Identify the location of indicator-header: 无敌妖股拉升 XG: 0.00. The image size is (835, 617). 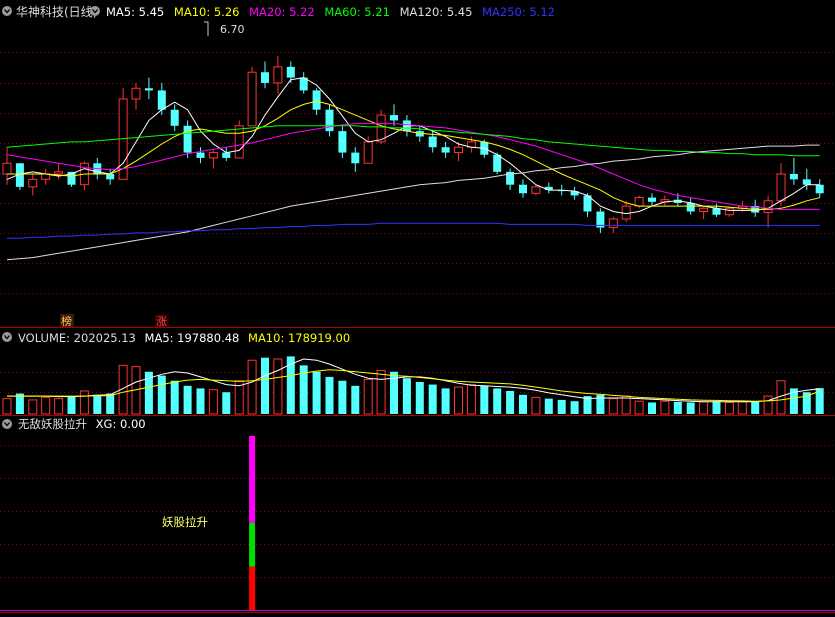
(74, 424).